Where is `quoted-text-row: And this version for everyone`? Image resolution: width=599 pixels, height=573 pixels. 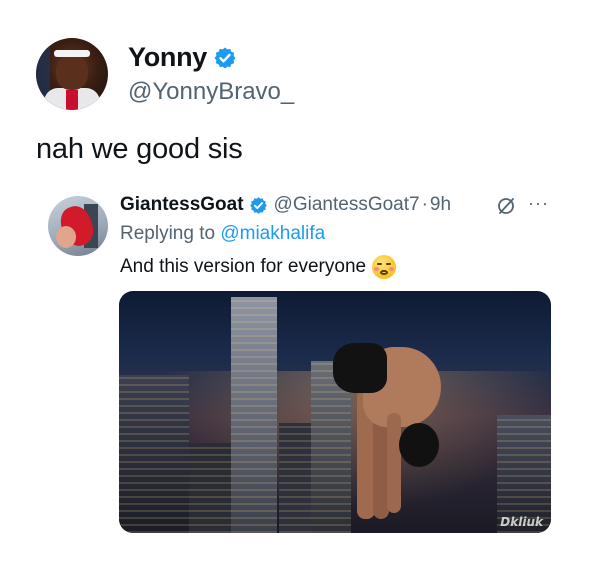
quoted-text-row: And this version for everyone is located at coordinates (258, 267).